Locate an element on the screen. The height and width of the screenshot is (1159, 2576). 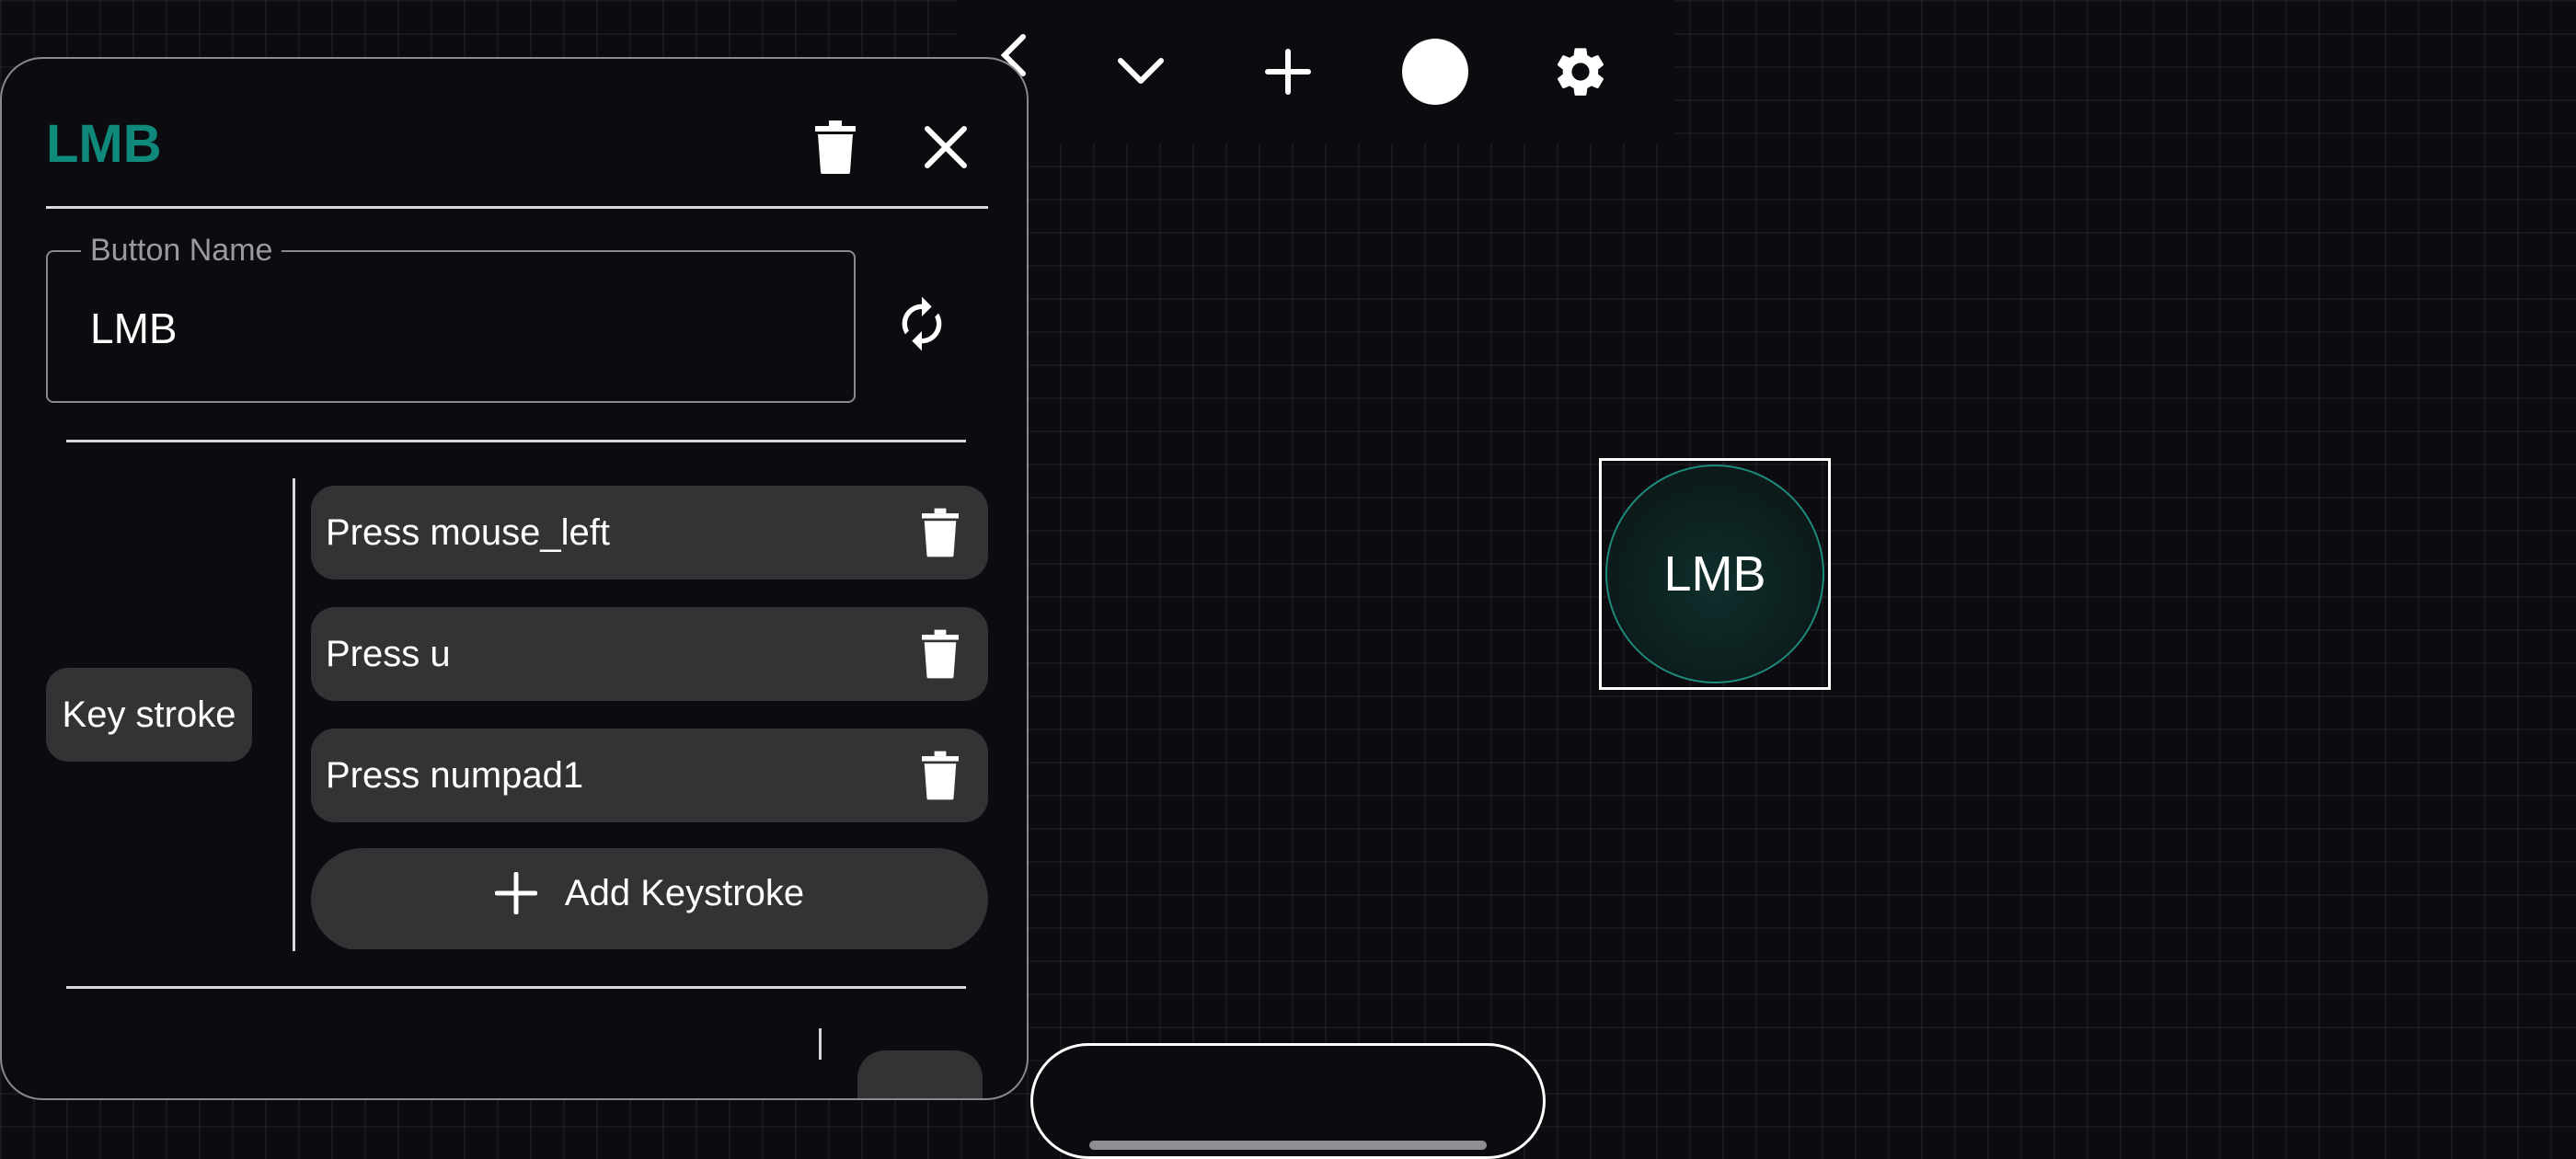
gear-icon is located at coordinates (1580, 72).